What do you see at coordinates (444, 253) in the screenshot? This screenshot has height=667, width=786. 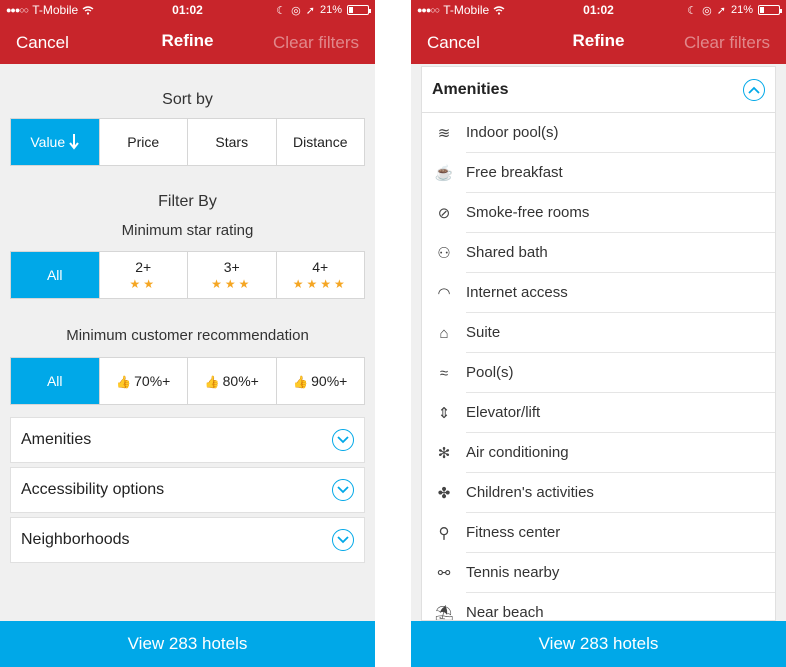 I see `shared-bath-icon: ⚇` at bounding box center [444, 253].